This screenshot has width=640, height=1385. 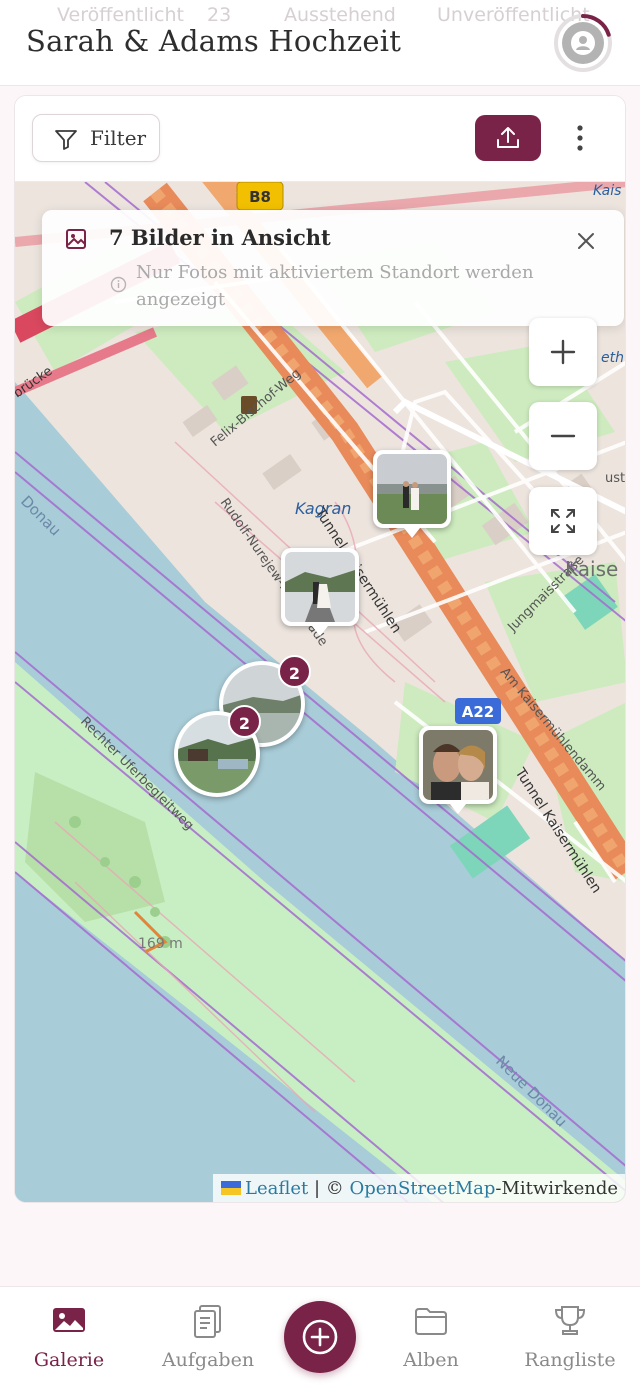 What do you see at coordinates (556, 1188) in the screenshot?
I see `attribution-suffix: -Mitwirkende` at bounding box center [556, 1188].